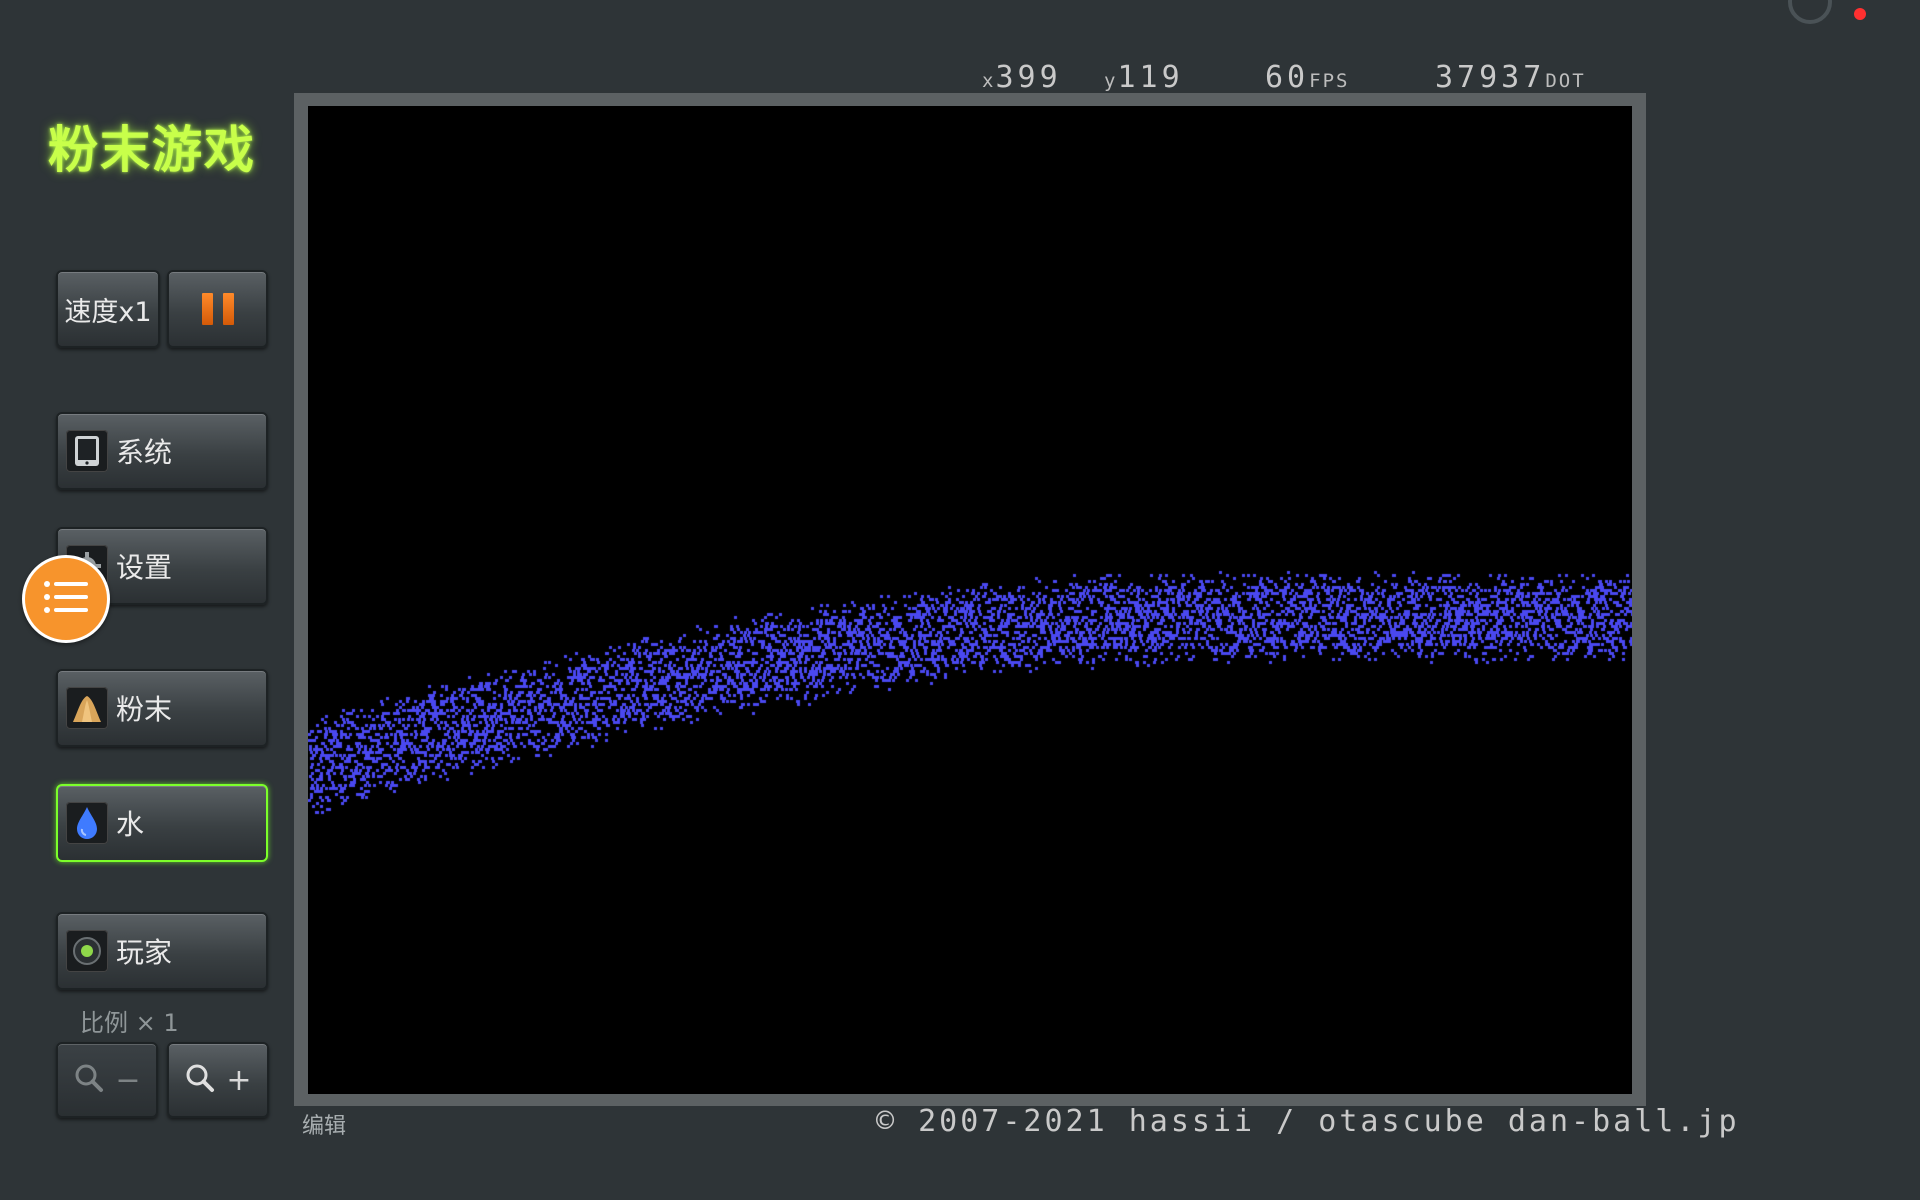 The height and width of the screenshot is (1200, 1920). I want to click on list-menu-icon, so click(66, 599).